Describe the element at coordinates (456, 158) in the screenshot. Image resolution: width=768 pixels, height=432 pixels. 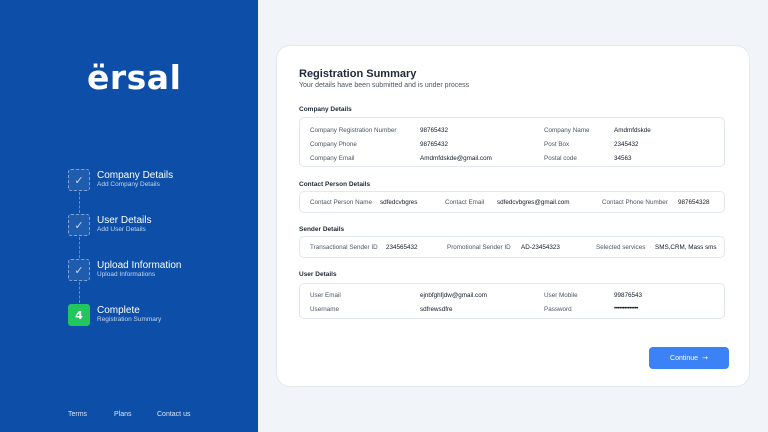
I see `company-email-value: Amdmfdskde@gmail.com` at that location.